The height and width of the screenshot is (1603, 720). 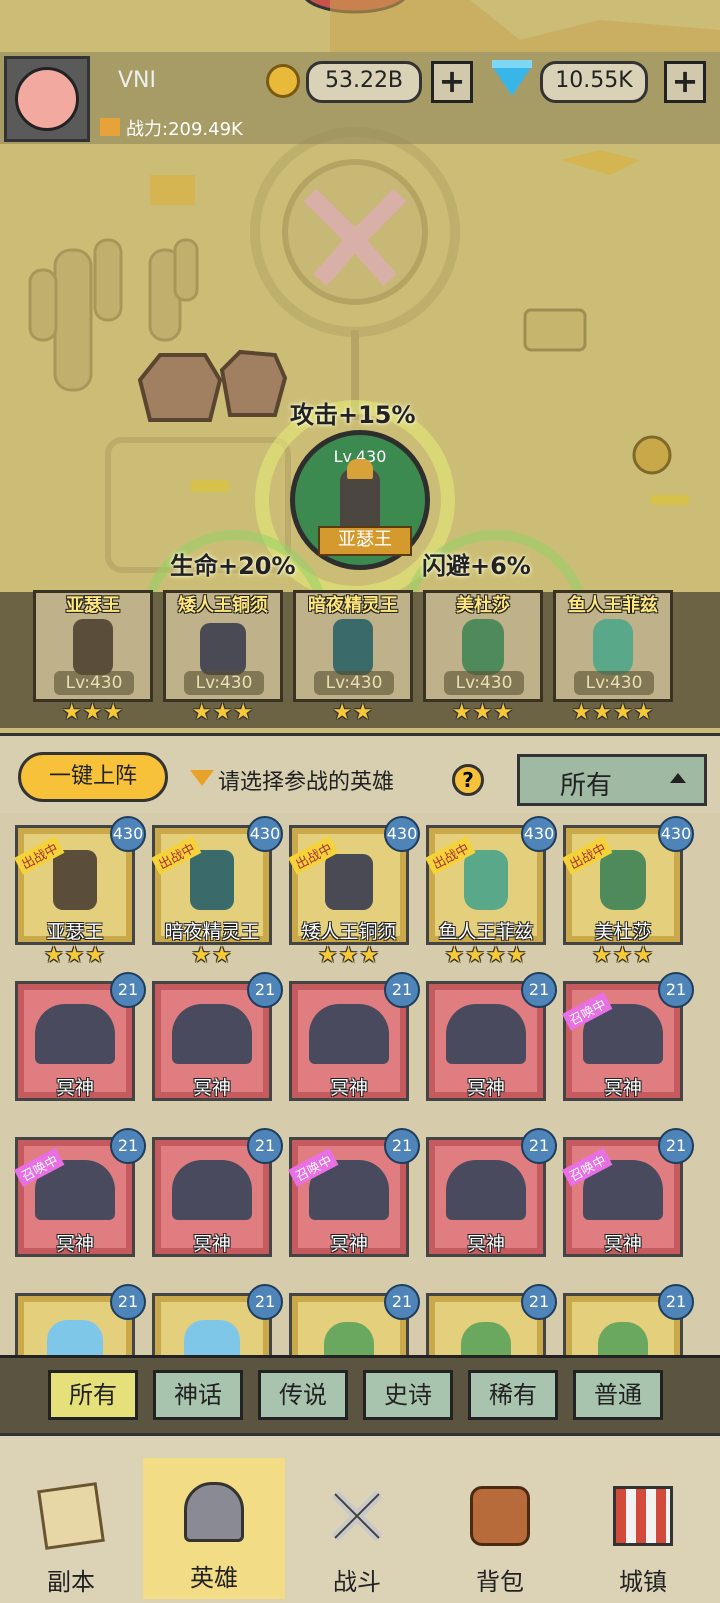 I want to click on hero-card: 出战中 430 鱼人王菲兹, so click(x=491, y=880).